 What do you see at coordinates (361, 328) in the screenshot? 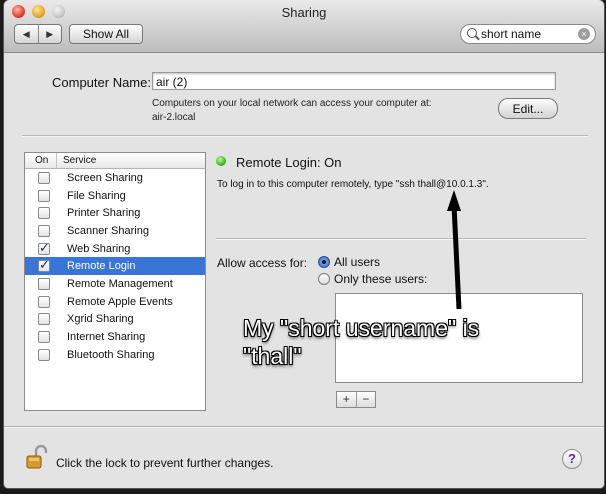
I see `annotation-line1: My "short username" is` at bounding box center [361, 328].